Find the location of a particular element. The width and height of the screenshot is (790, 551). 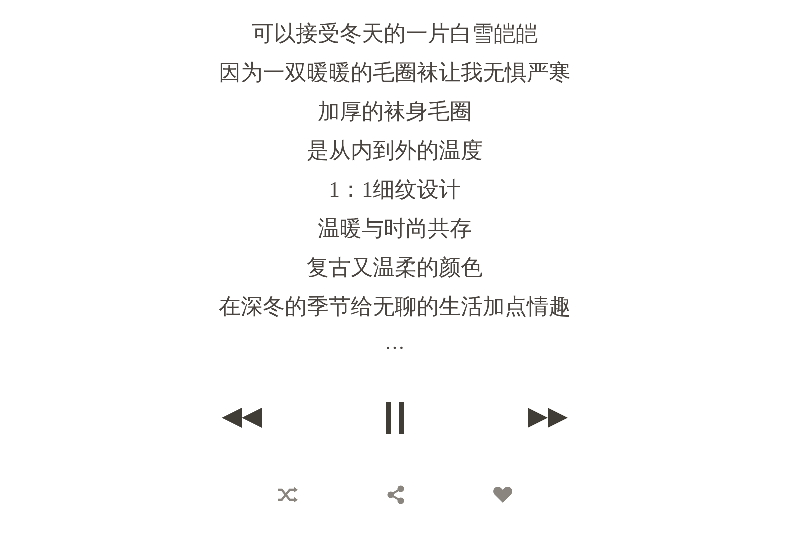

lyric-line: 加厚的袜身毛圈 is located at coordinates (395, 112).